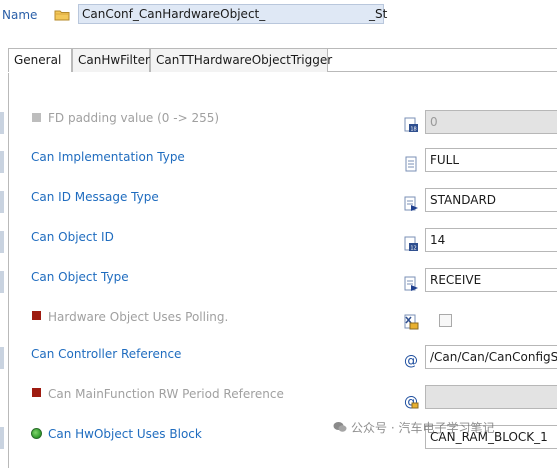  What do you see at coordinates (174, 14) in the screenshot?
I see `name-value-prefix: CanConf_CanHardwareObject_` at bounding box center [174, 14].